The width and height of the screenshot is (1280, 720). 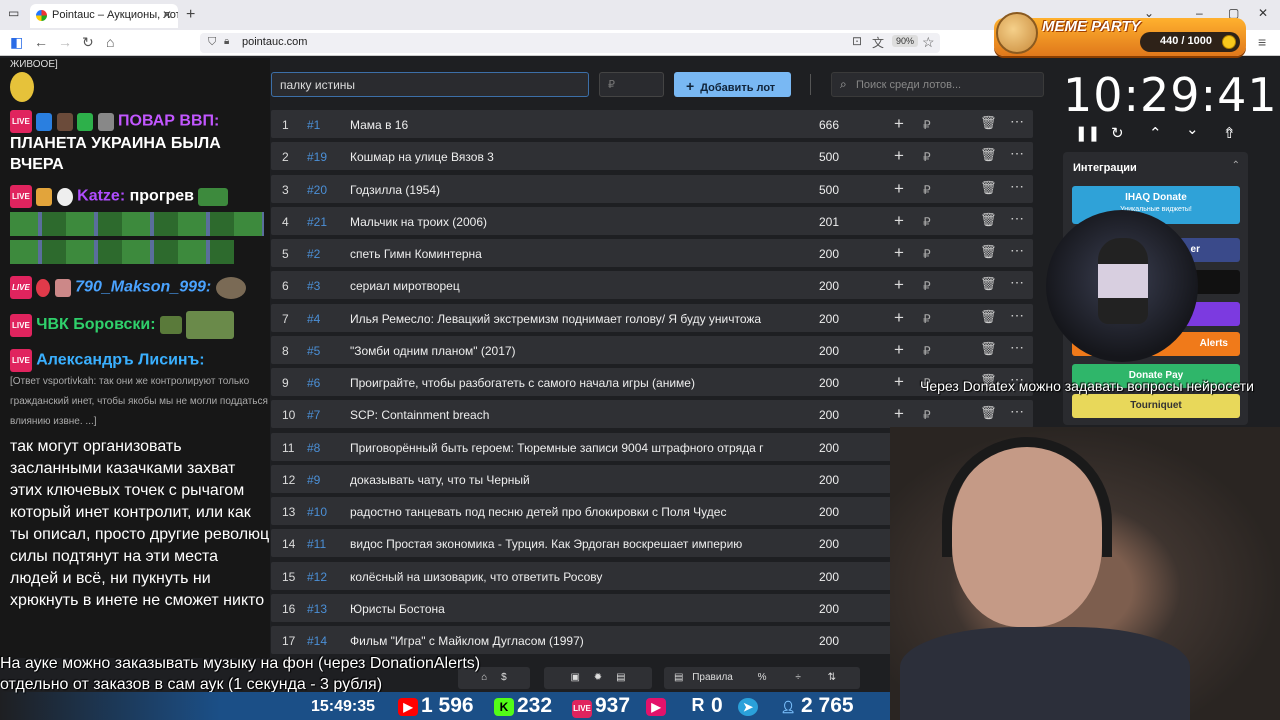 What do you see at coordinates (313, 286) in the screenshot?
I see `lot-id: #3` at bounding box center [313, 286].